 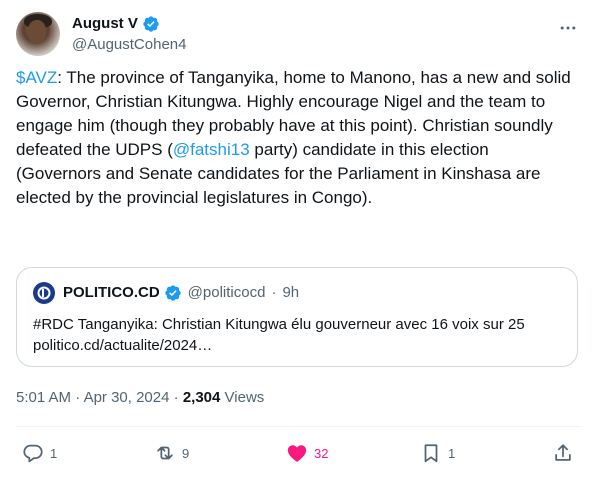 I want to click on author-handle: @AugustCohen4, so click(x=129, y=45).